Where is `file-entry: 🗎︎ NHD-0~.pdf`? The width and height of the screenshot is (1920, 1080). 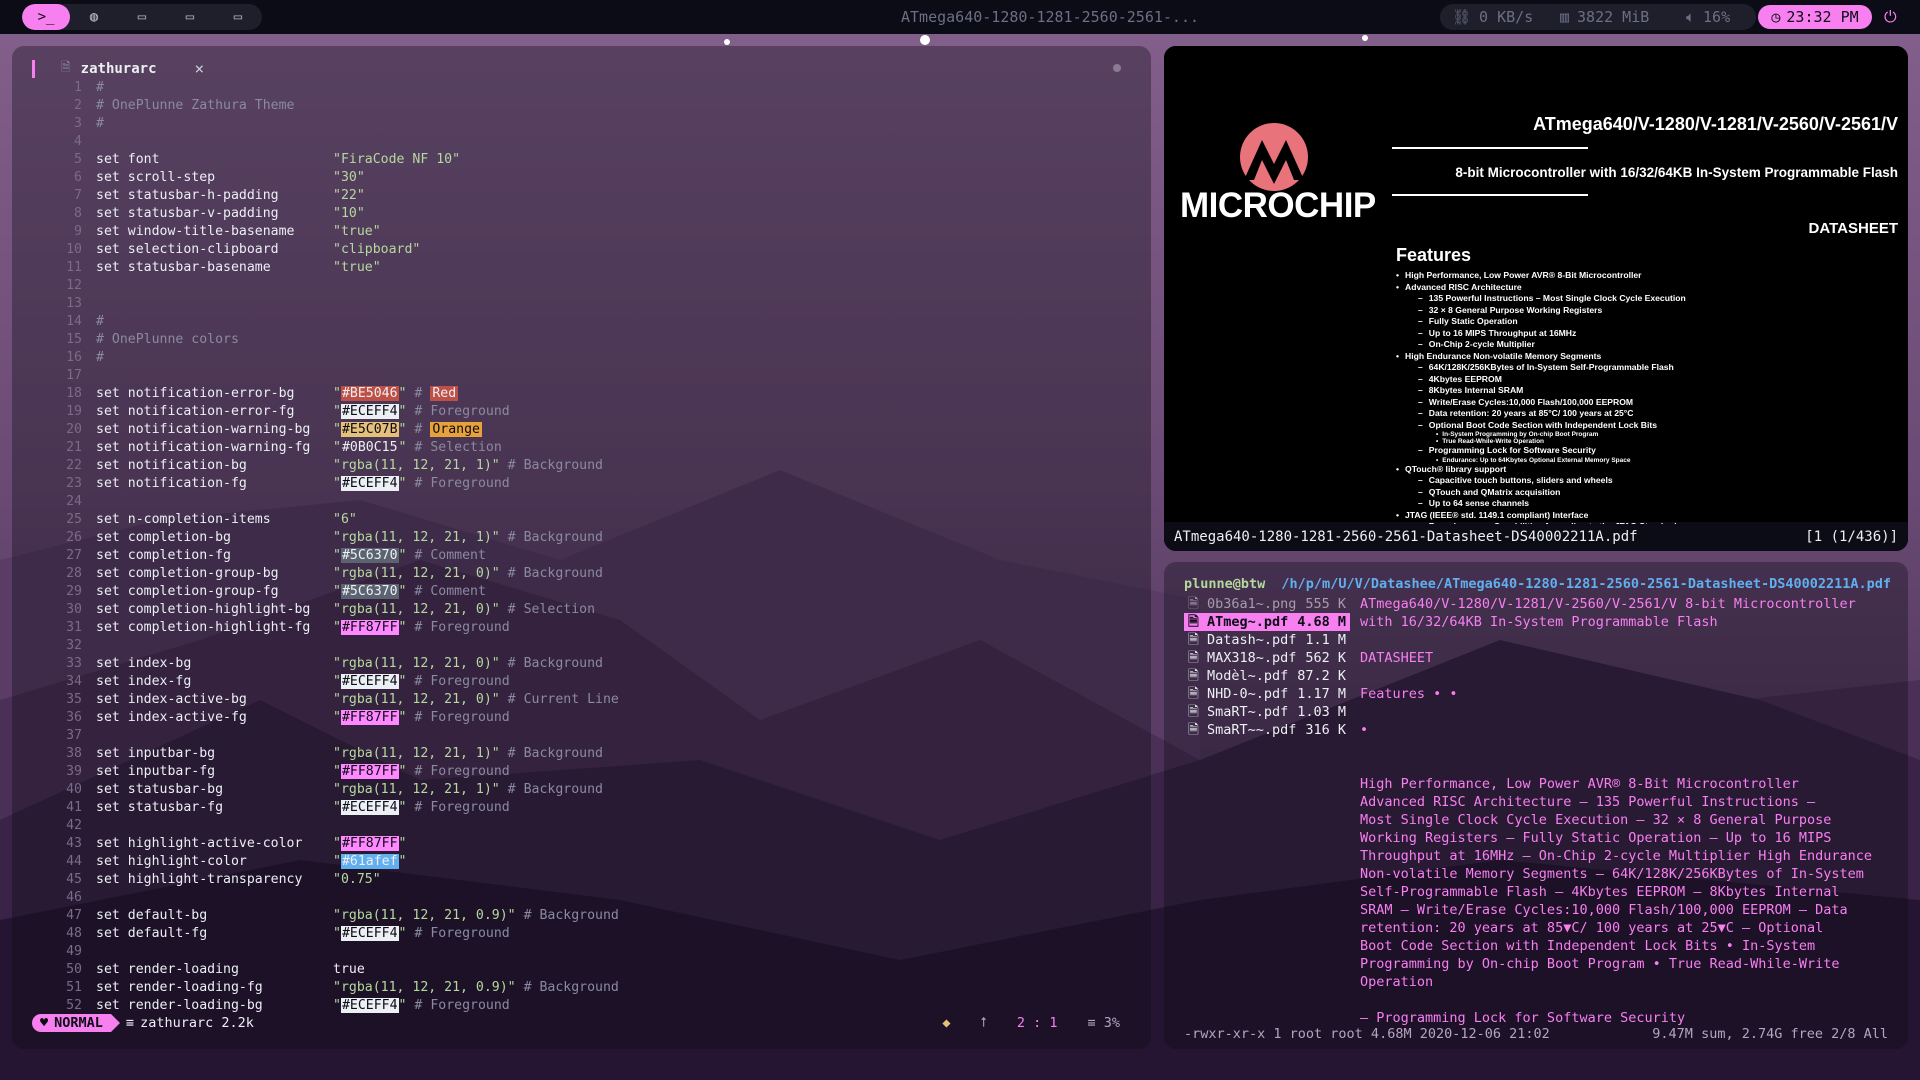 file-entry: 🗎︎ NHD-0~.pdf is located at coordinates (1238, 694).